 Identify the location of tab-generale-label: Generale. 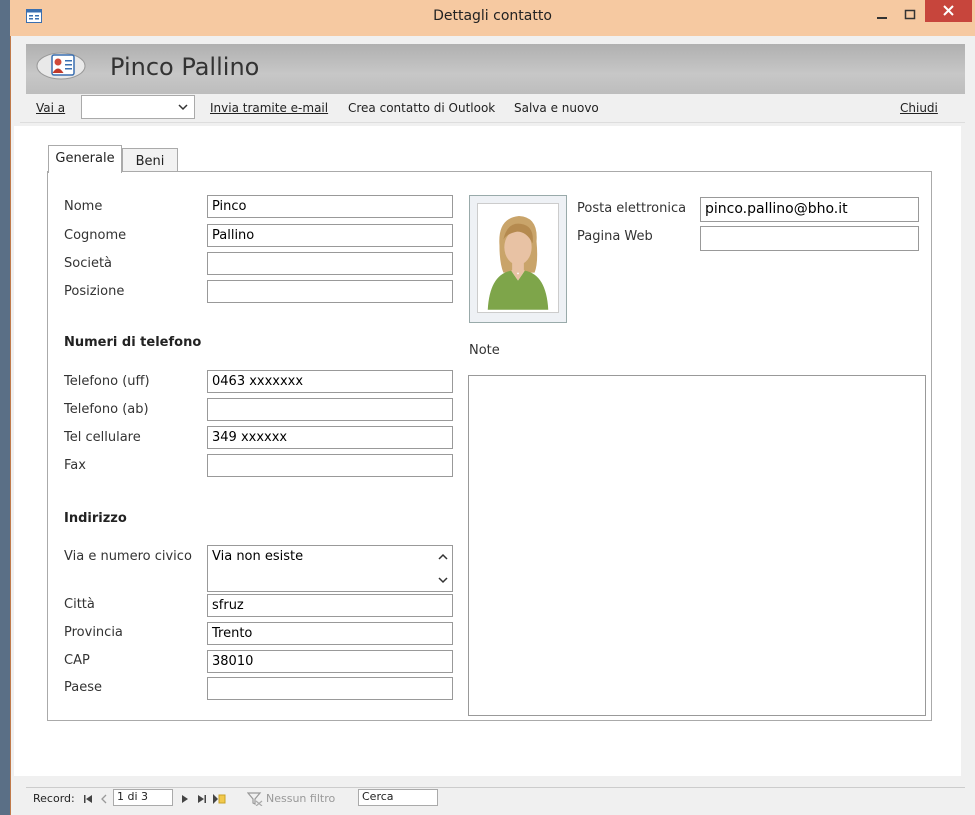
(85, 158).